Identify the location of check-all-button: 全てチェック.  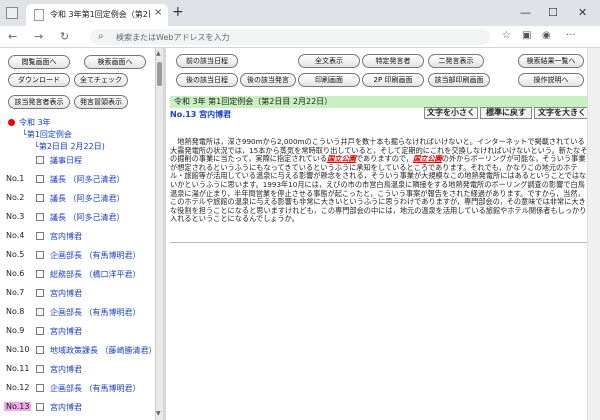
(101, 80).